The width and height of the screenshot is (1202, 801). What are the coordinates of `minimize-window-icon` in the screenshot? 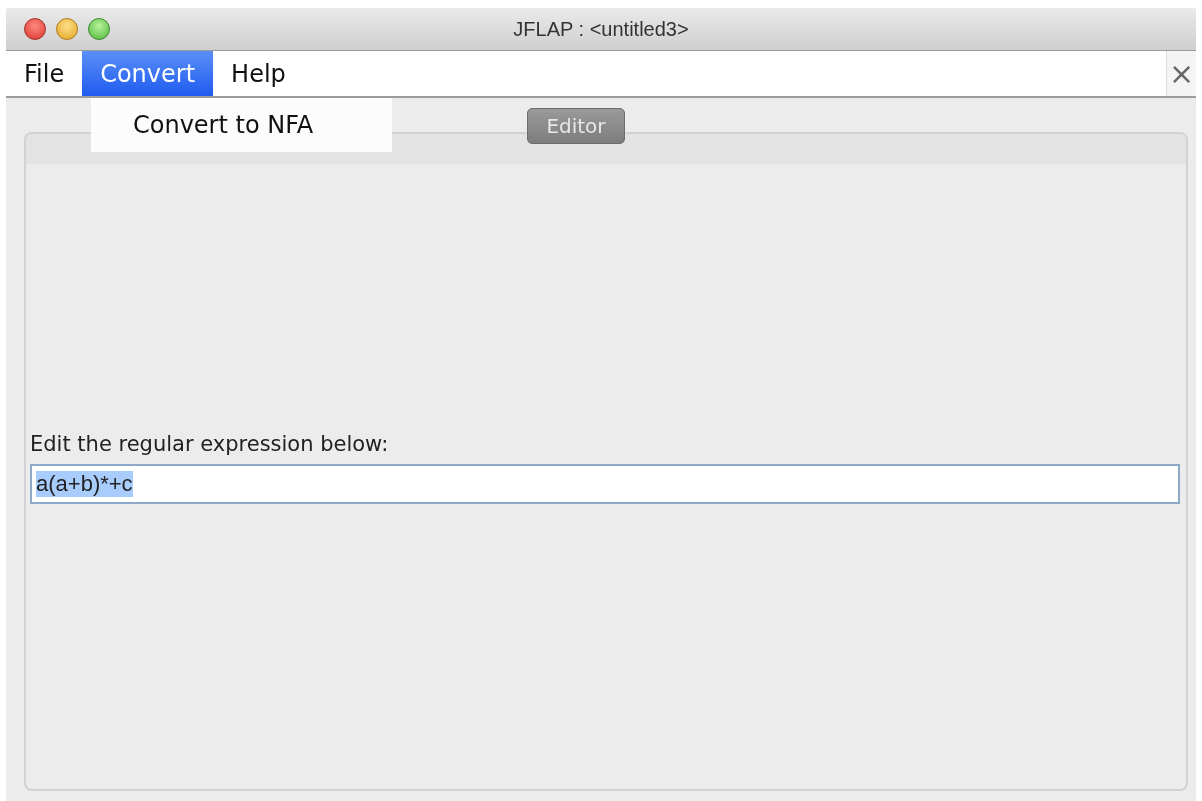 It's located at (67, 29).